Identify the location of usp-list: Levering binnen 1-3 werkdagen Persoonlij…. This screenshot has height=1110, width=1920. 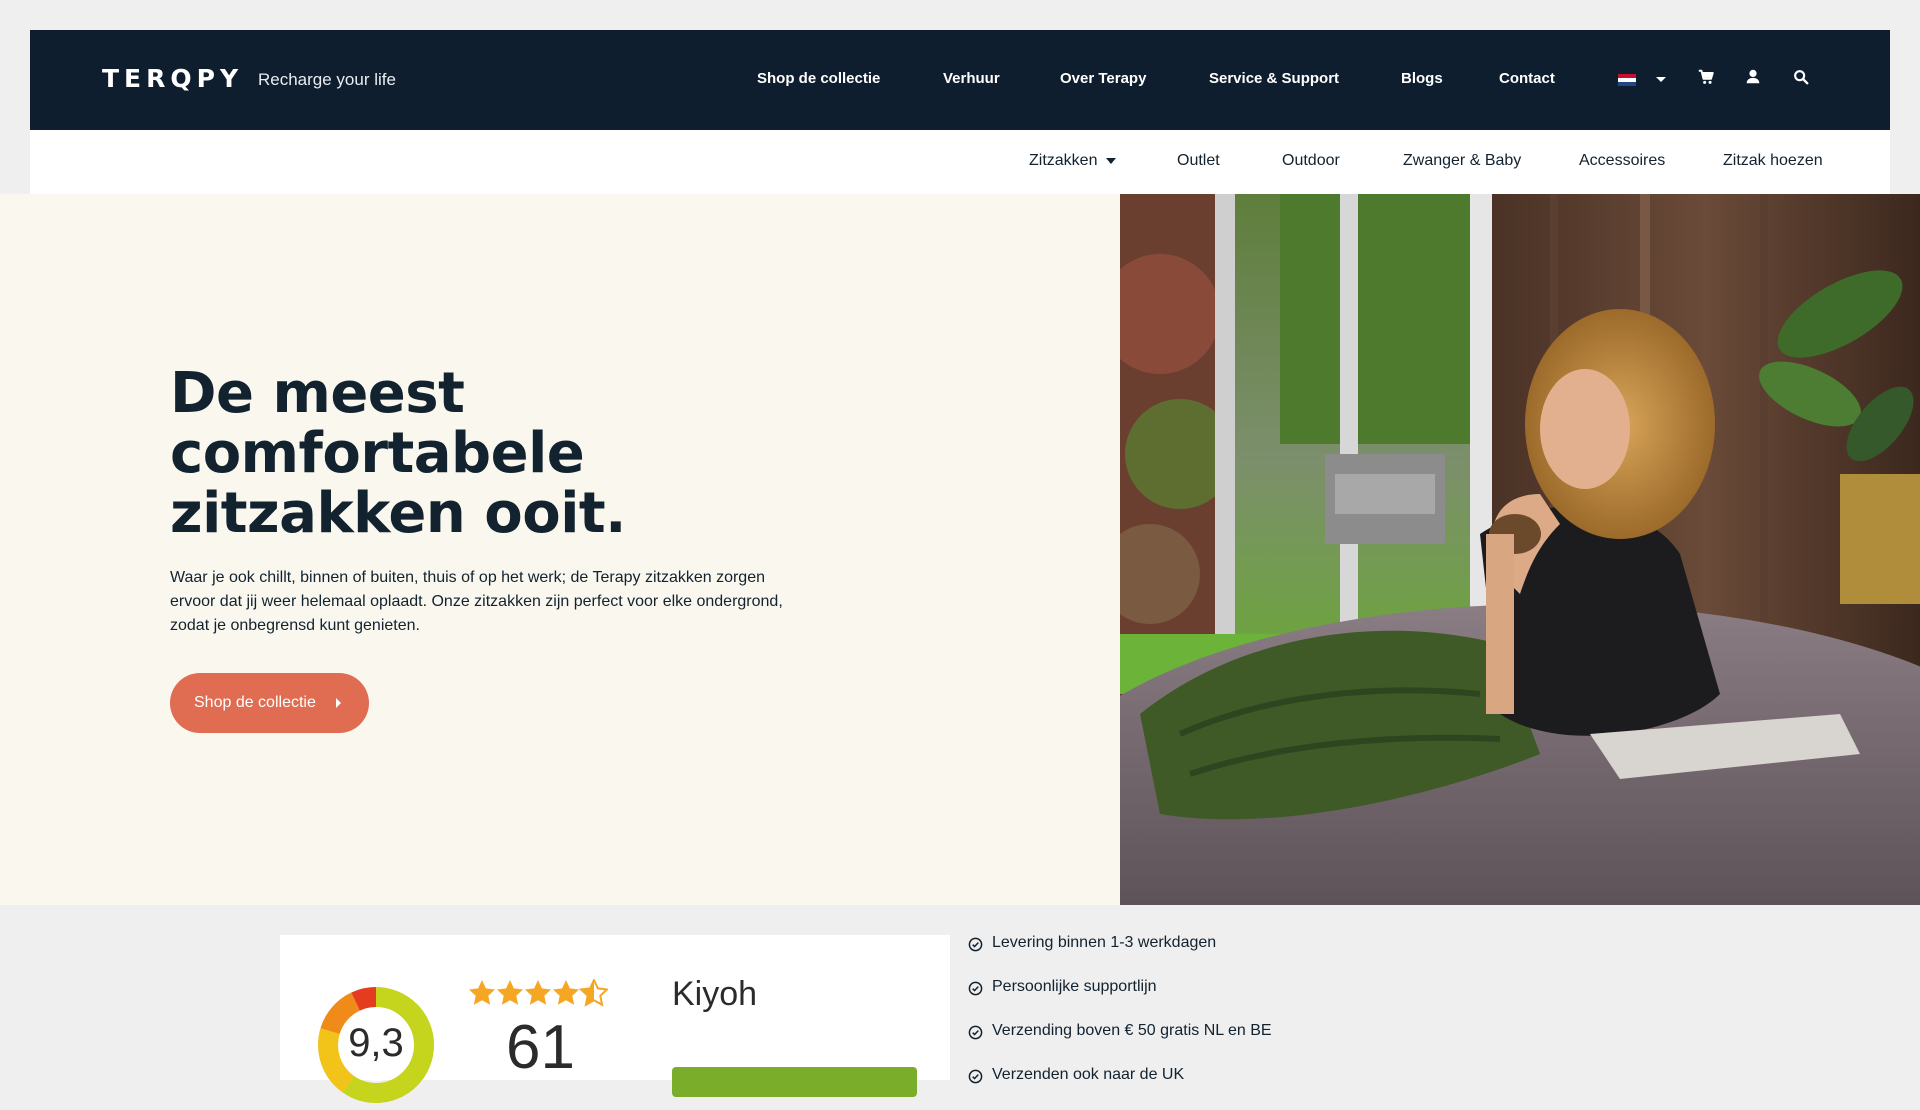
(1120, 1022).